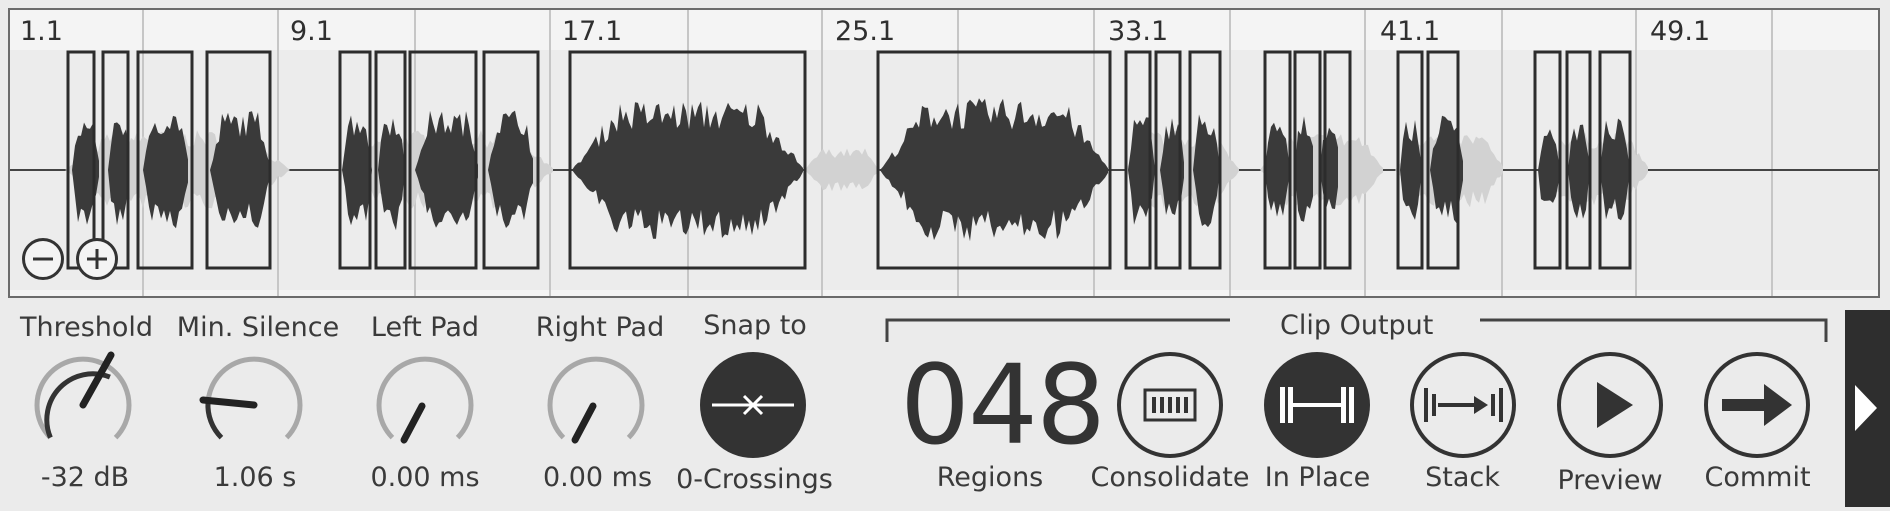  Describe the element at coordinates (255, 477) in the screenshot. I see `min-silence-value: 1.06 s` at that location.